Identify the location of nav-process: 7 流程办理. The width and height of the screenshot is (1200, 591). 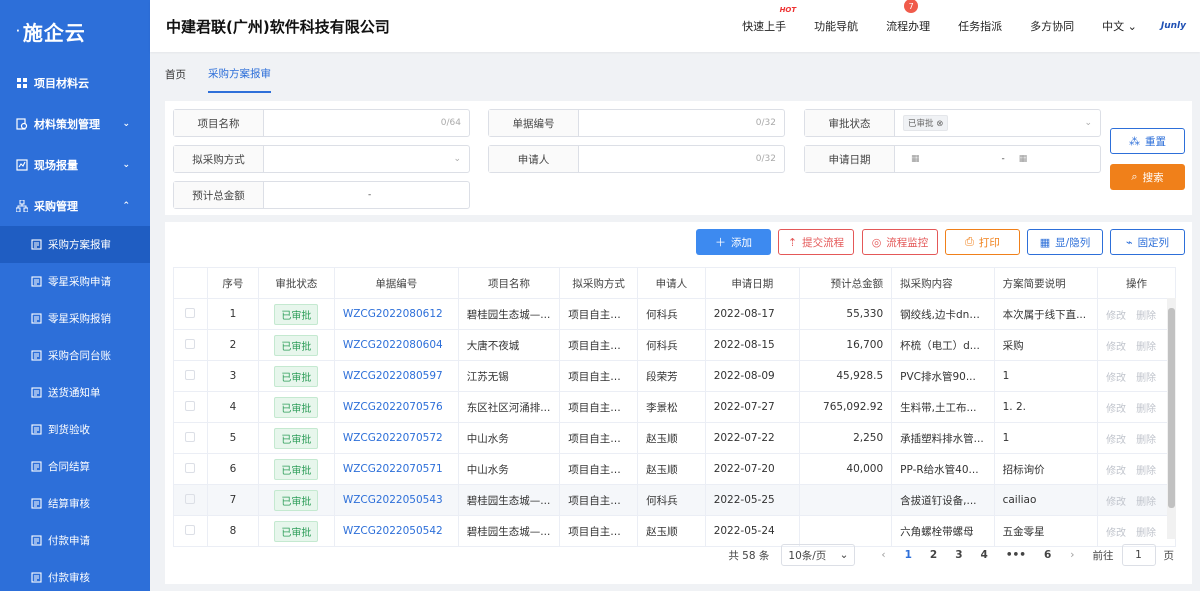
(908, 17).